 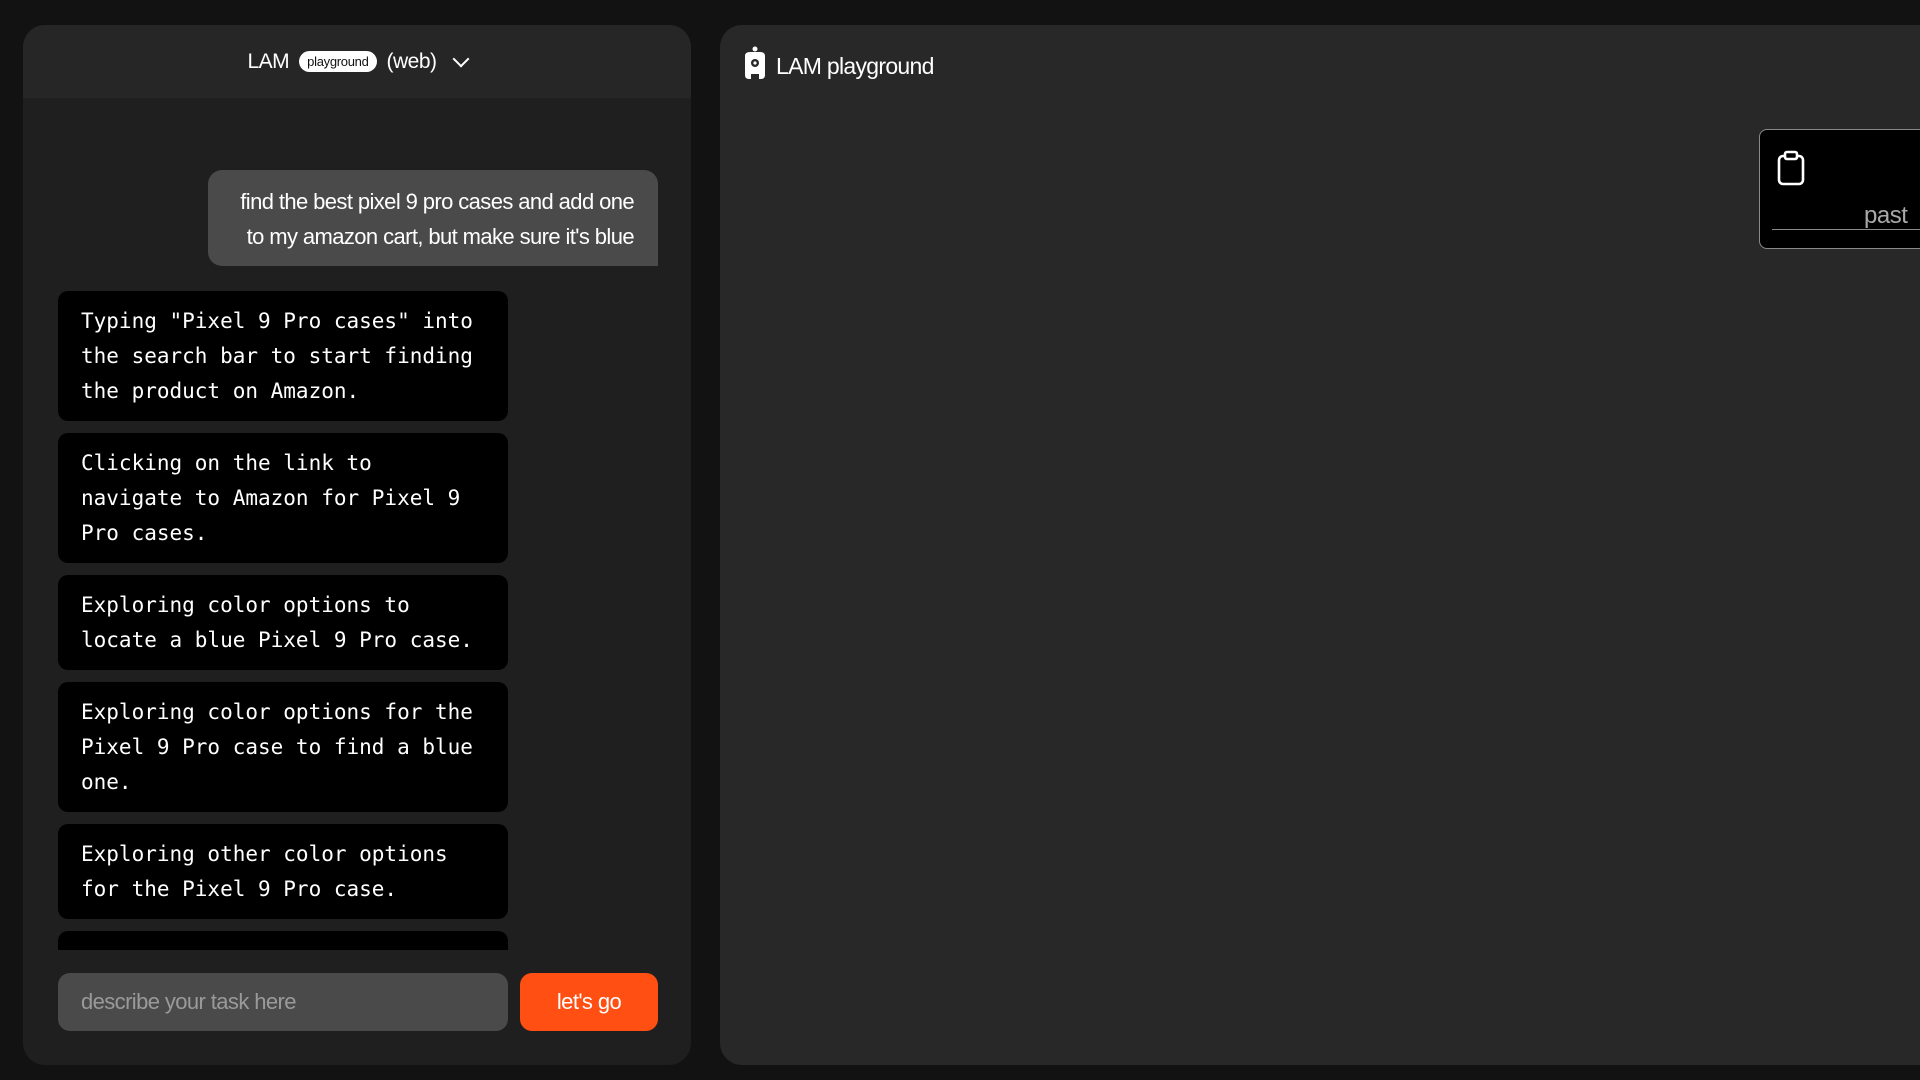 I want to click on agent-title: LAM, so click(x=268, y=61).